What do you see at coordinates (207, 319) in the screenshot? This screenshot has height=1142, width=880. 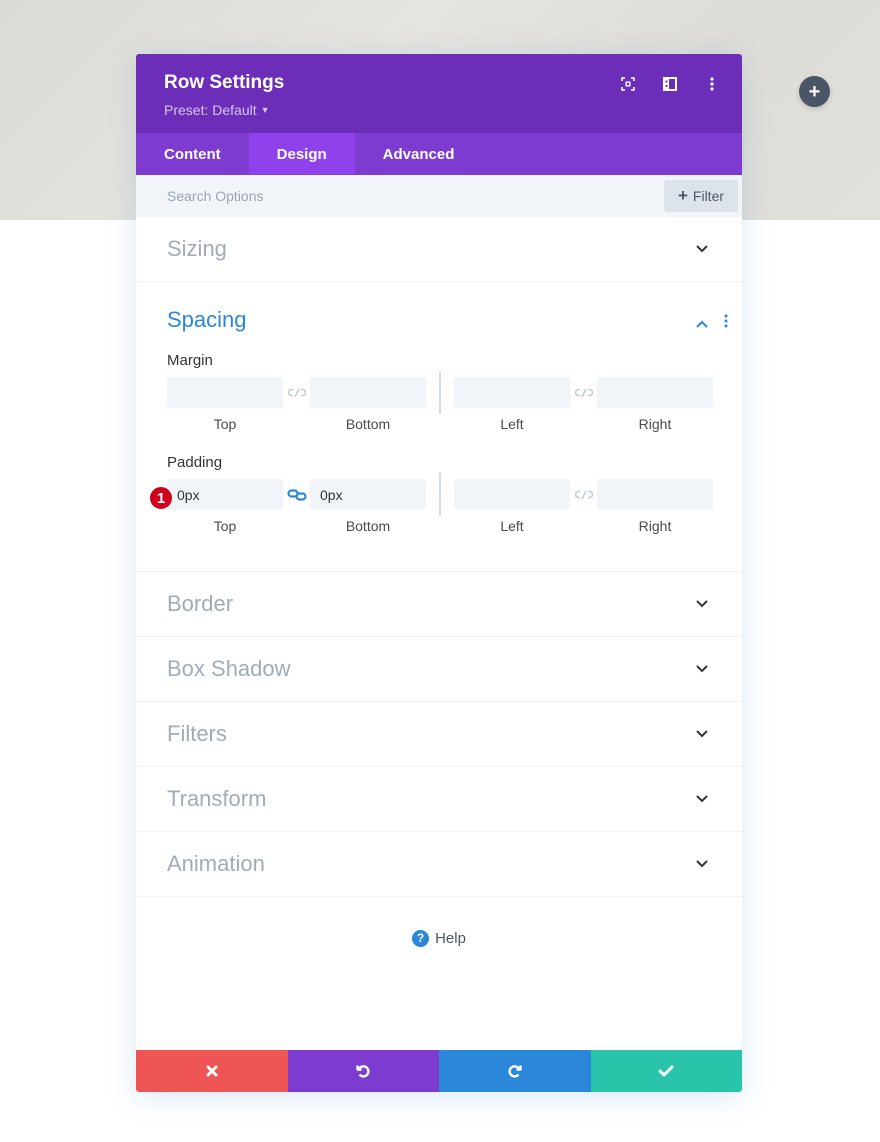 I see `section-title: Spacing` at bounding box center [207, 319].